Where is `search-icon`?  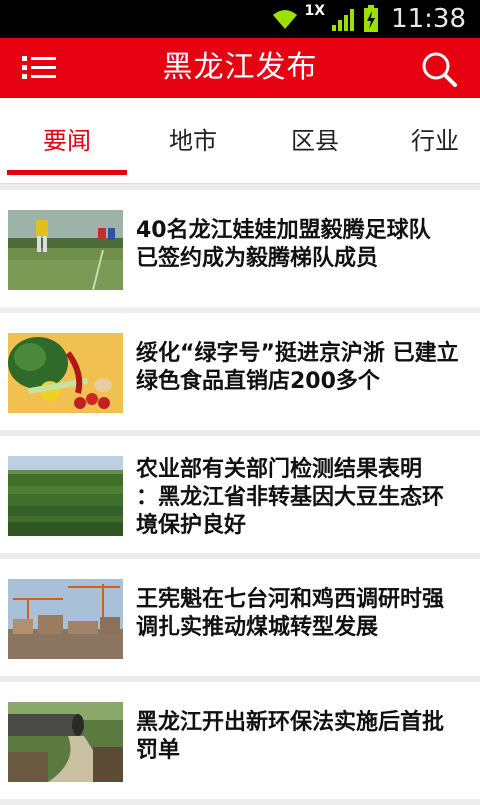 search-icon is located at coordinates (439, 69).